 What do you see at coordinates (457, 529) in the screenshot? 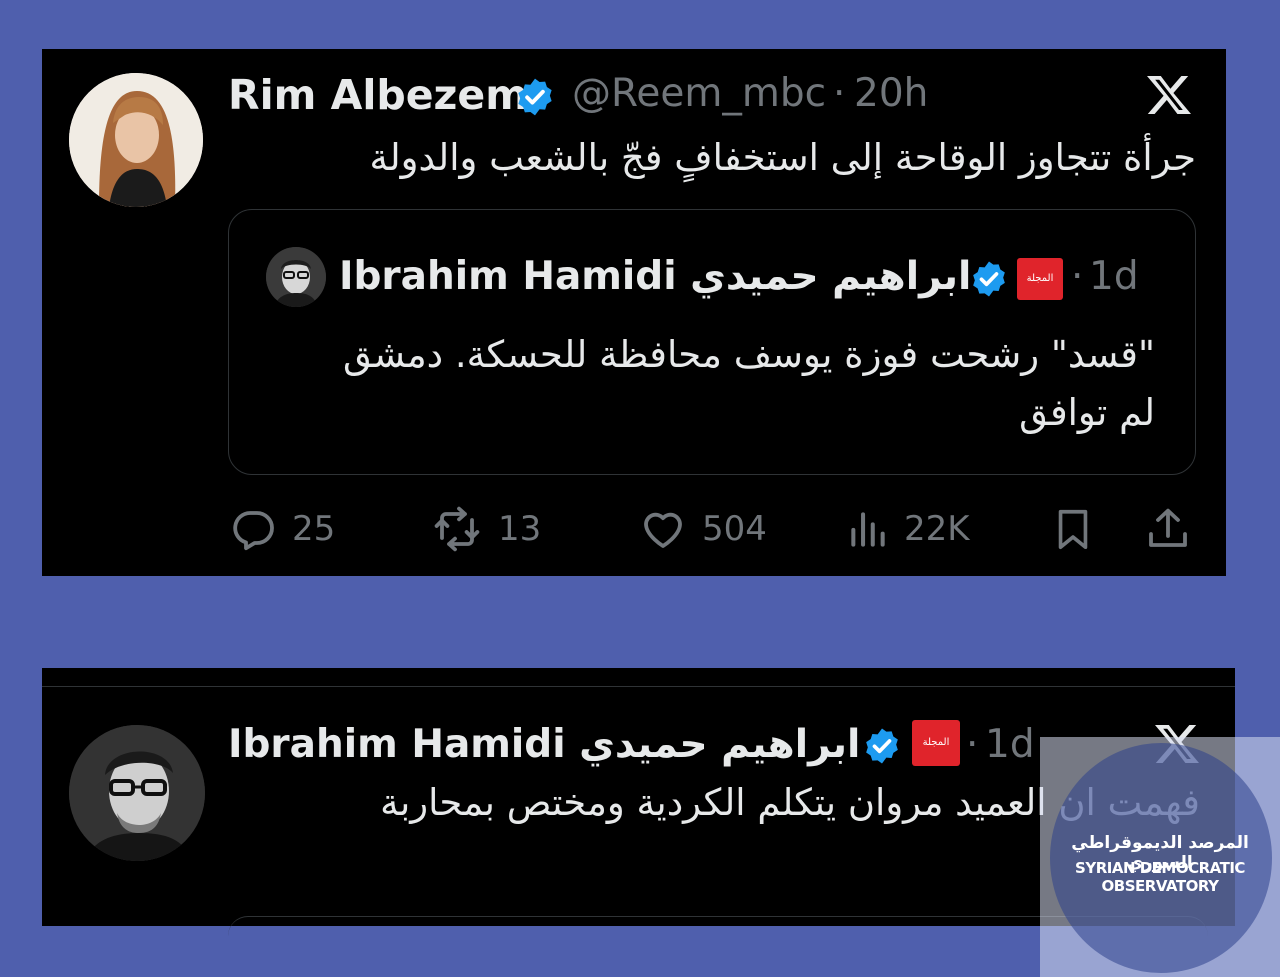
I see `repost-icon` at bounding box center [457, 529].